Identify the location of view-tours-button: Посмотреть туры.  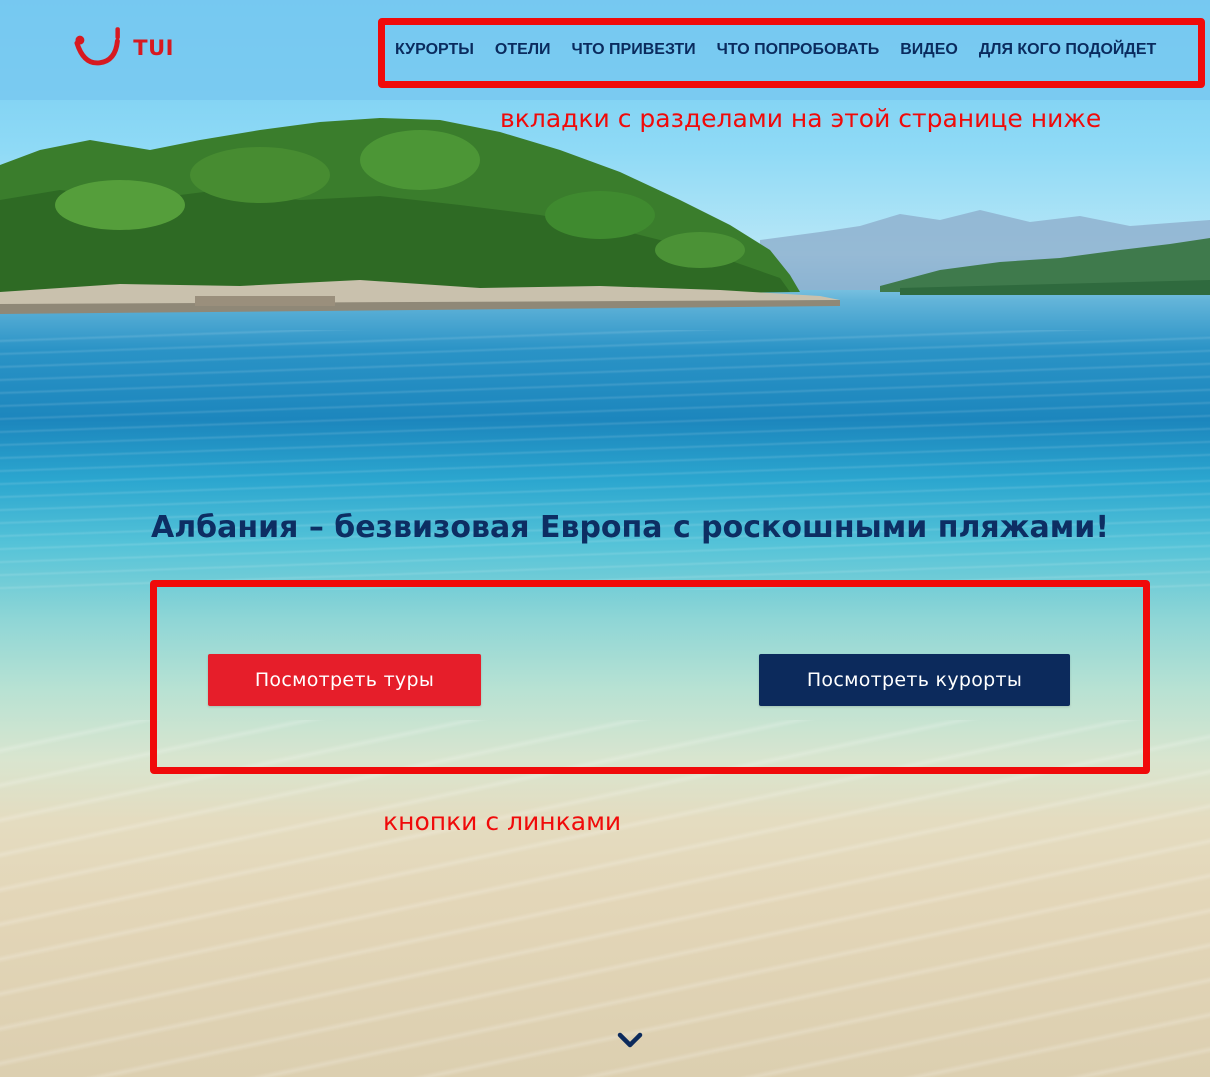
(344, 680).